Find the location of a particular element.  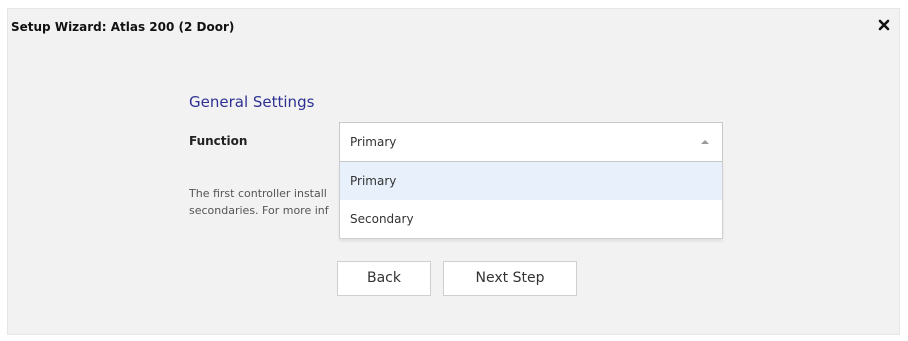

function-dropdown-menu: Primary Secondary is located at coordinates (531, 200).